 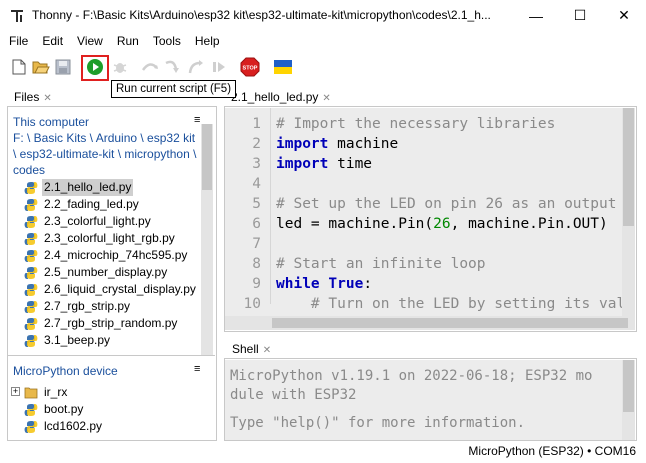 I want to click on stop-sign-icon: STOP, so click(x=250, y=67).